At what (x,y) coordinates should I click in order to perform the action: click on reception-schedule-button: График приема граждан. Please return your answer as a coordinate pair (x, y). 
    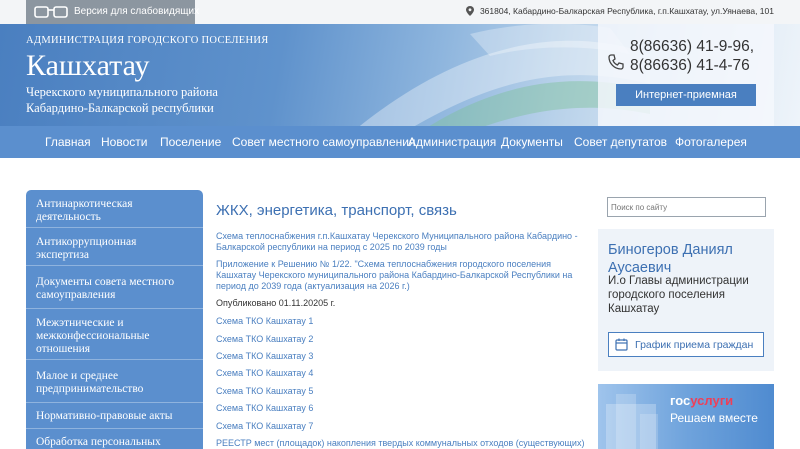
    Looking at the image, I should click on (686, 344).